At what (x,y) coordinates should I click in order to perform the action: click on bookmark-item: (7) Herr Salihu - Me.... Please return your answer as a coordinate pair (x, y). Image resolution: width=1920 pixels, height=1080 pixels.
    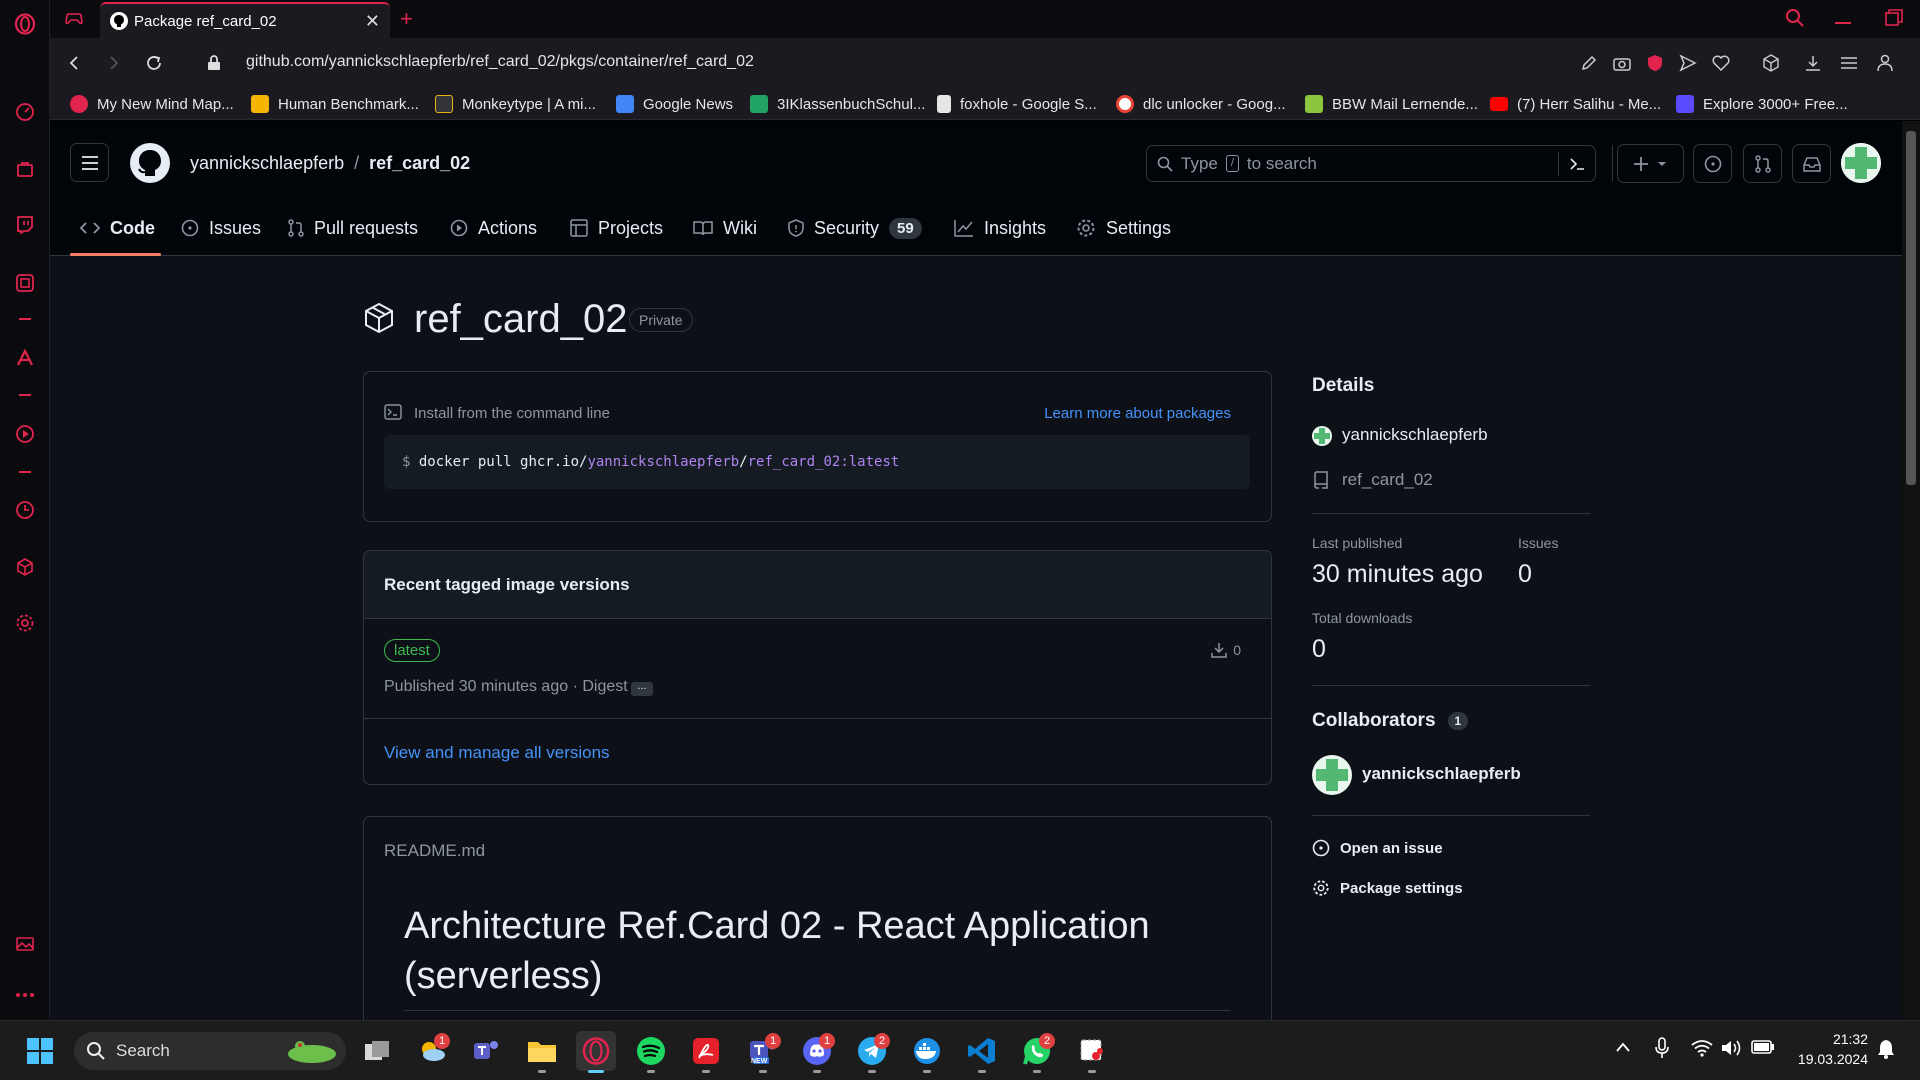
    Looking at the image, I should click on (1575, 104).